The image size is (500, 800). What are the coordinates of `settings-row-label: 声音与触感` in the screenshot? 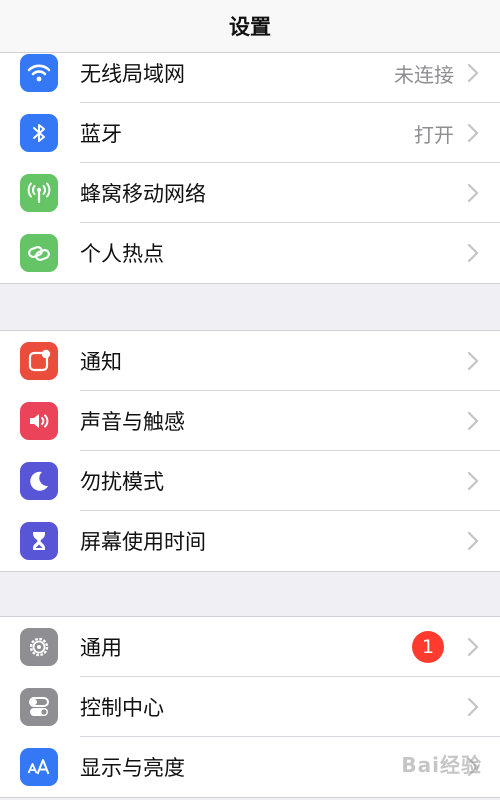 It's located at (132, 422).